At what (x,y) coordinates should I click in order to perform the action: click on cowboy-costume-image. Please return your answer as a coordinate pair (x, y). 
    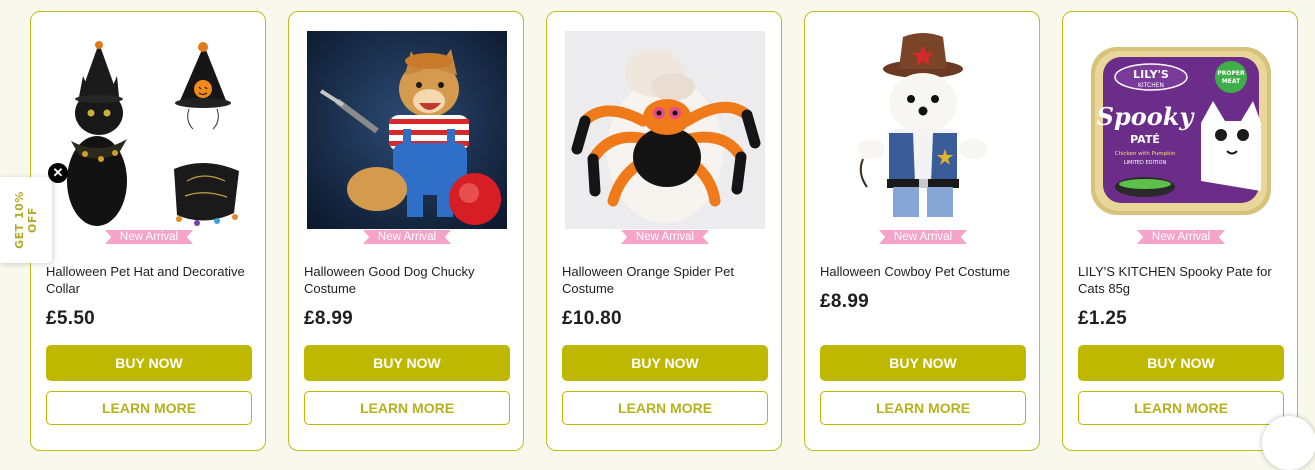
    Looking at the image, I should click on (923, 130).